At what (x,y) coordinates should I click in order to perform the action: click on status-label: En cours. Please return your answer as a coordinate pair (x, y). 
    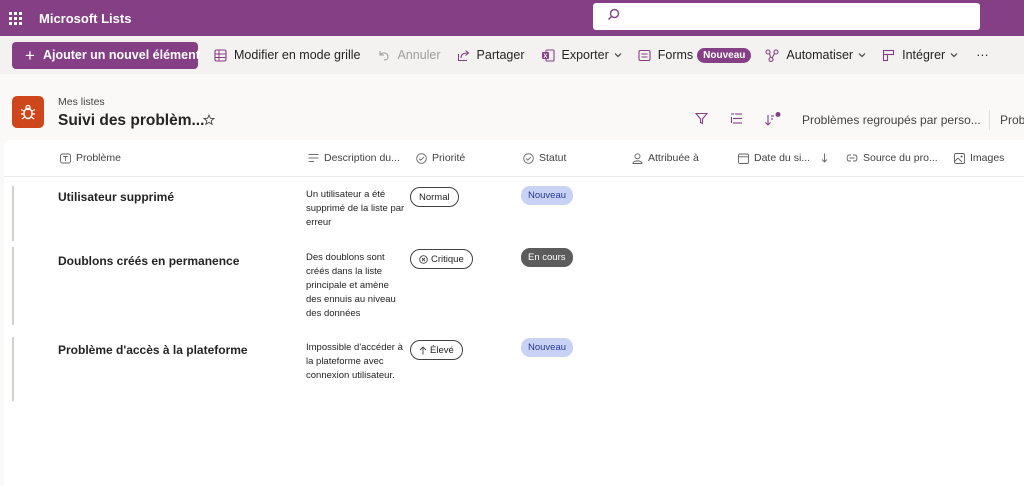
    Looking at the image, I should click on (547, 257).